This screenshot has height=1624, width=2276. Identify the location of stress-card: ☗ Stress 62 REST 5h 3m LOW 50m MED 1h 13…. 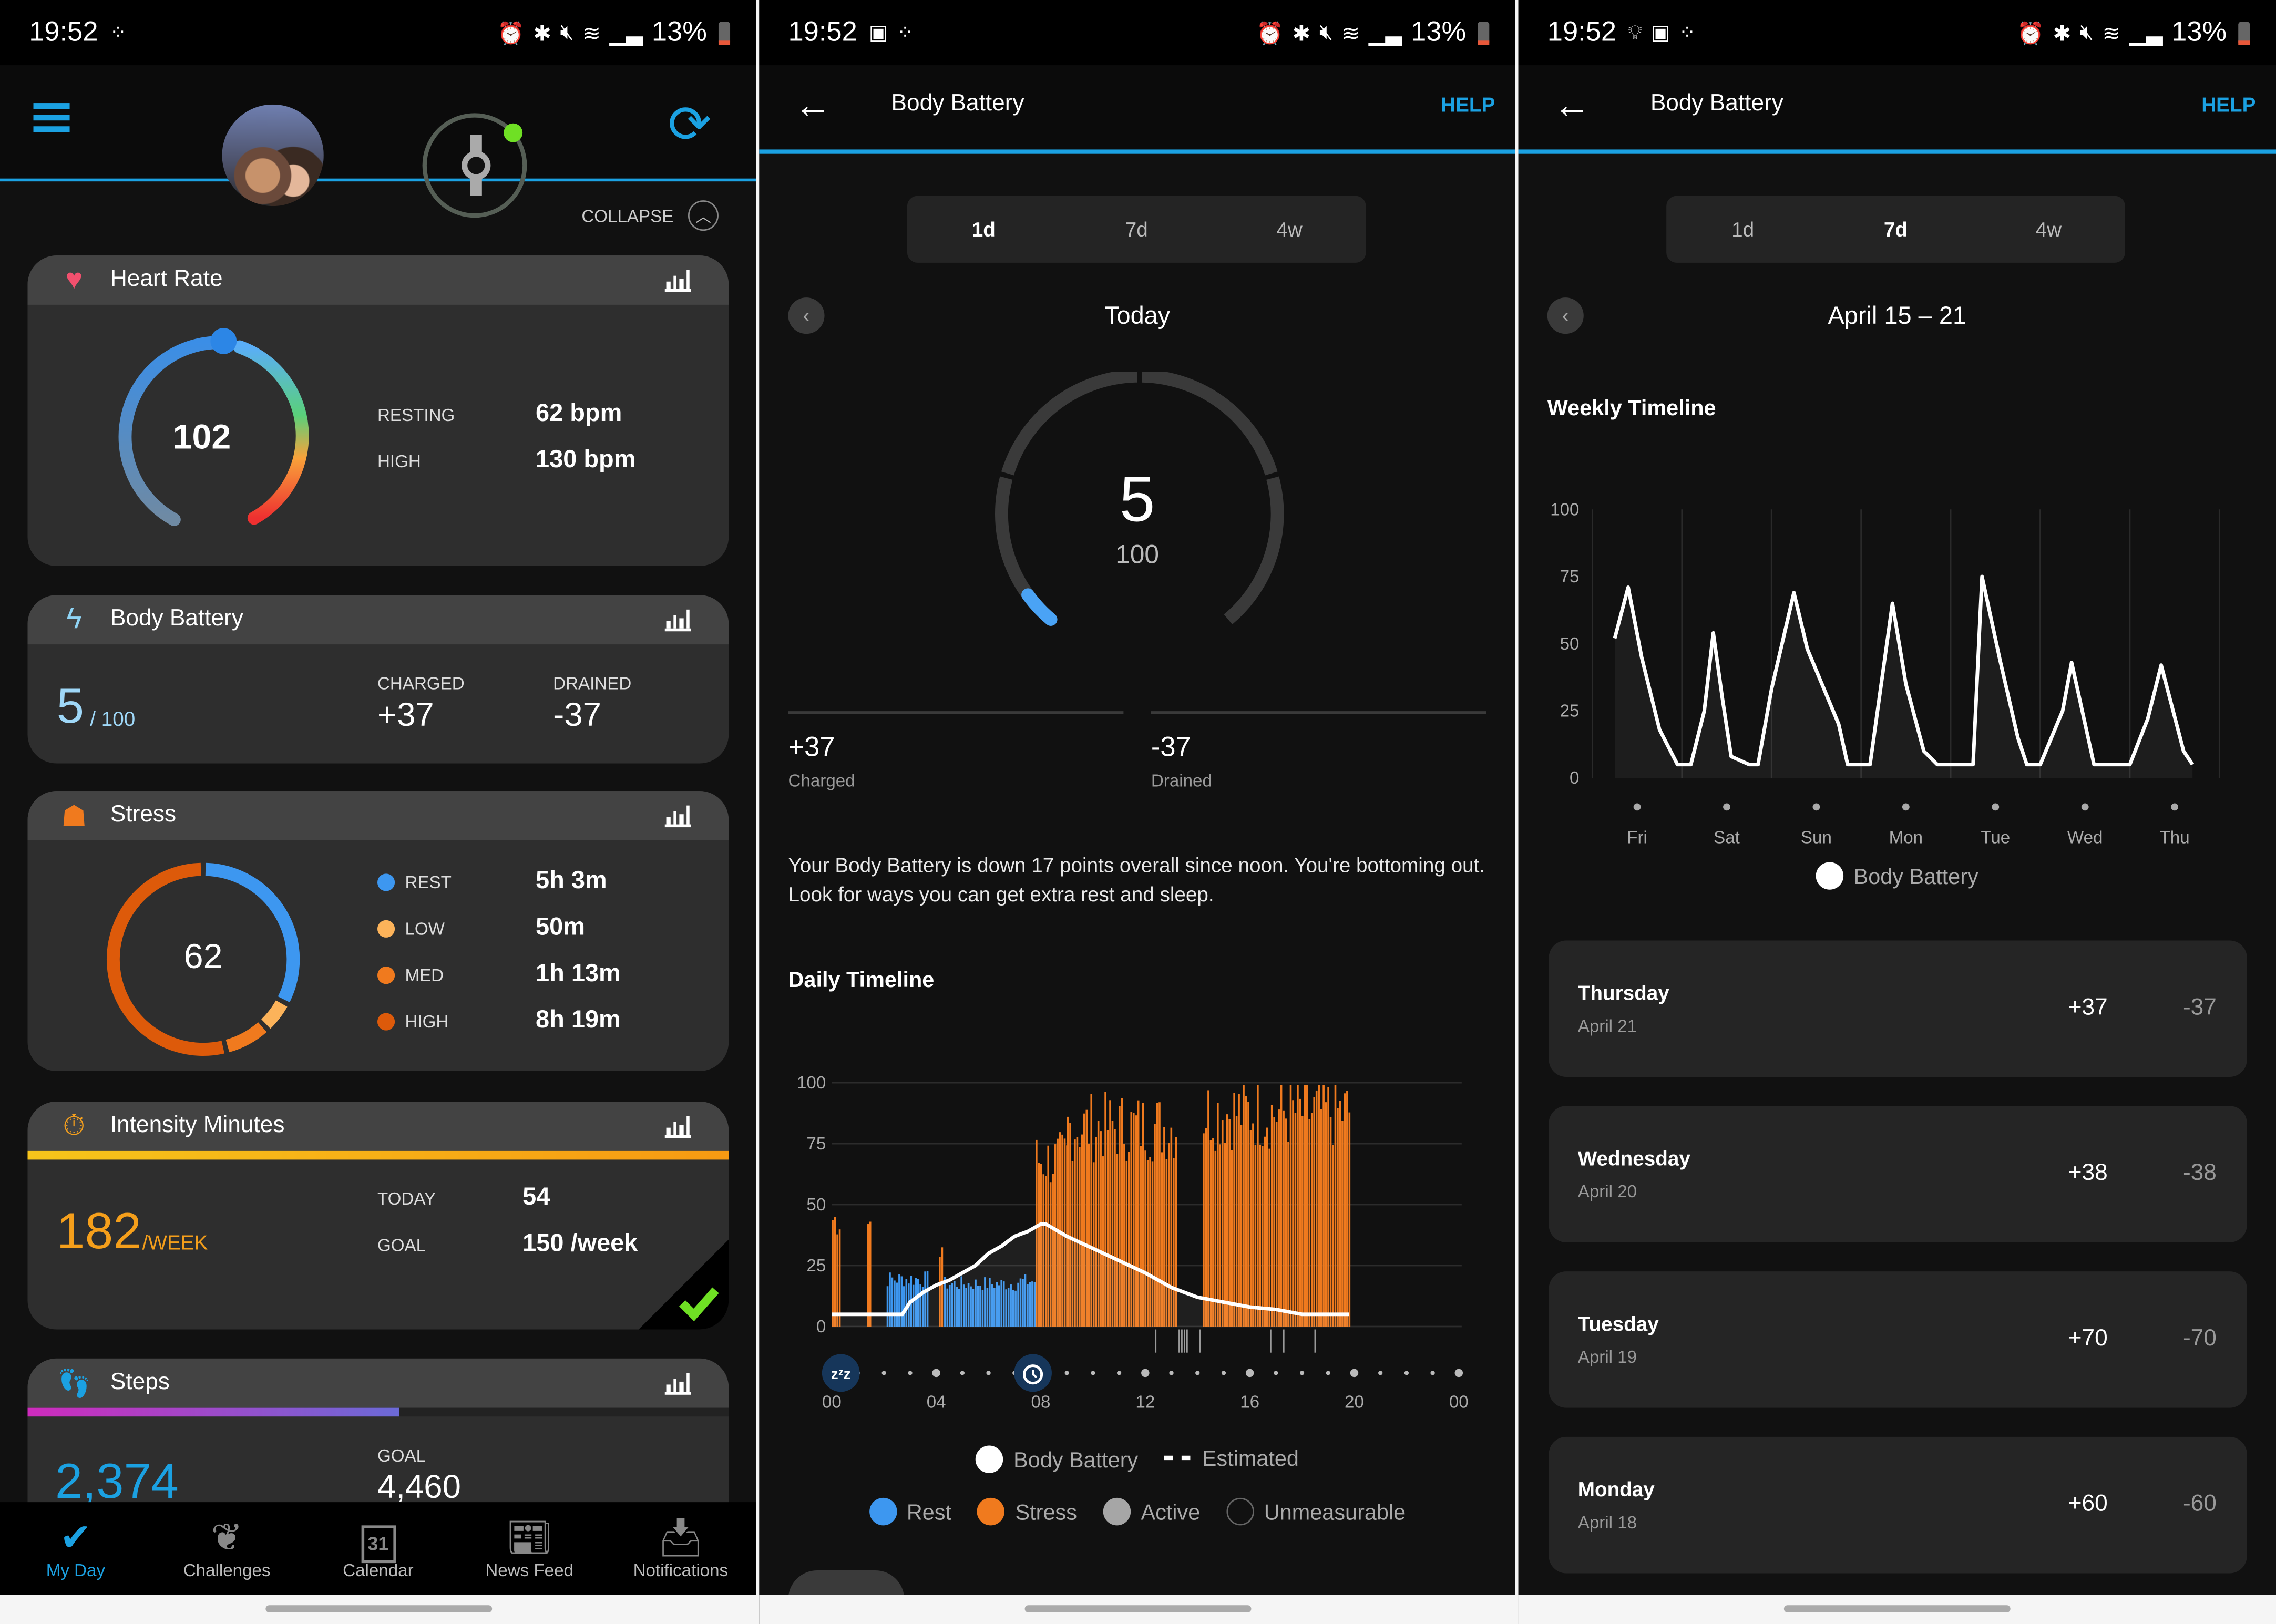
(378, 931).